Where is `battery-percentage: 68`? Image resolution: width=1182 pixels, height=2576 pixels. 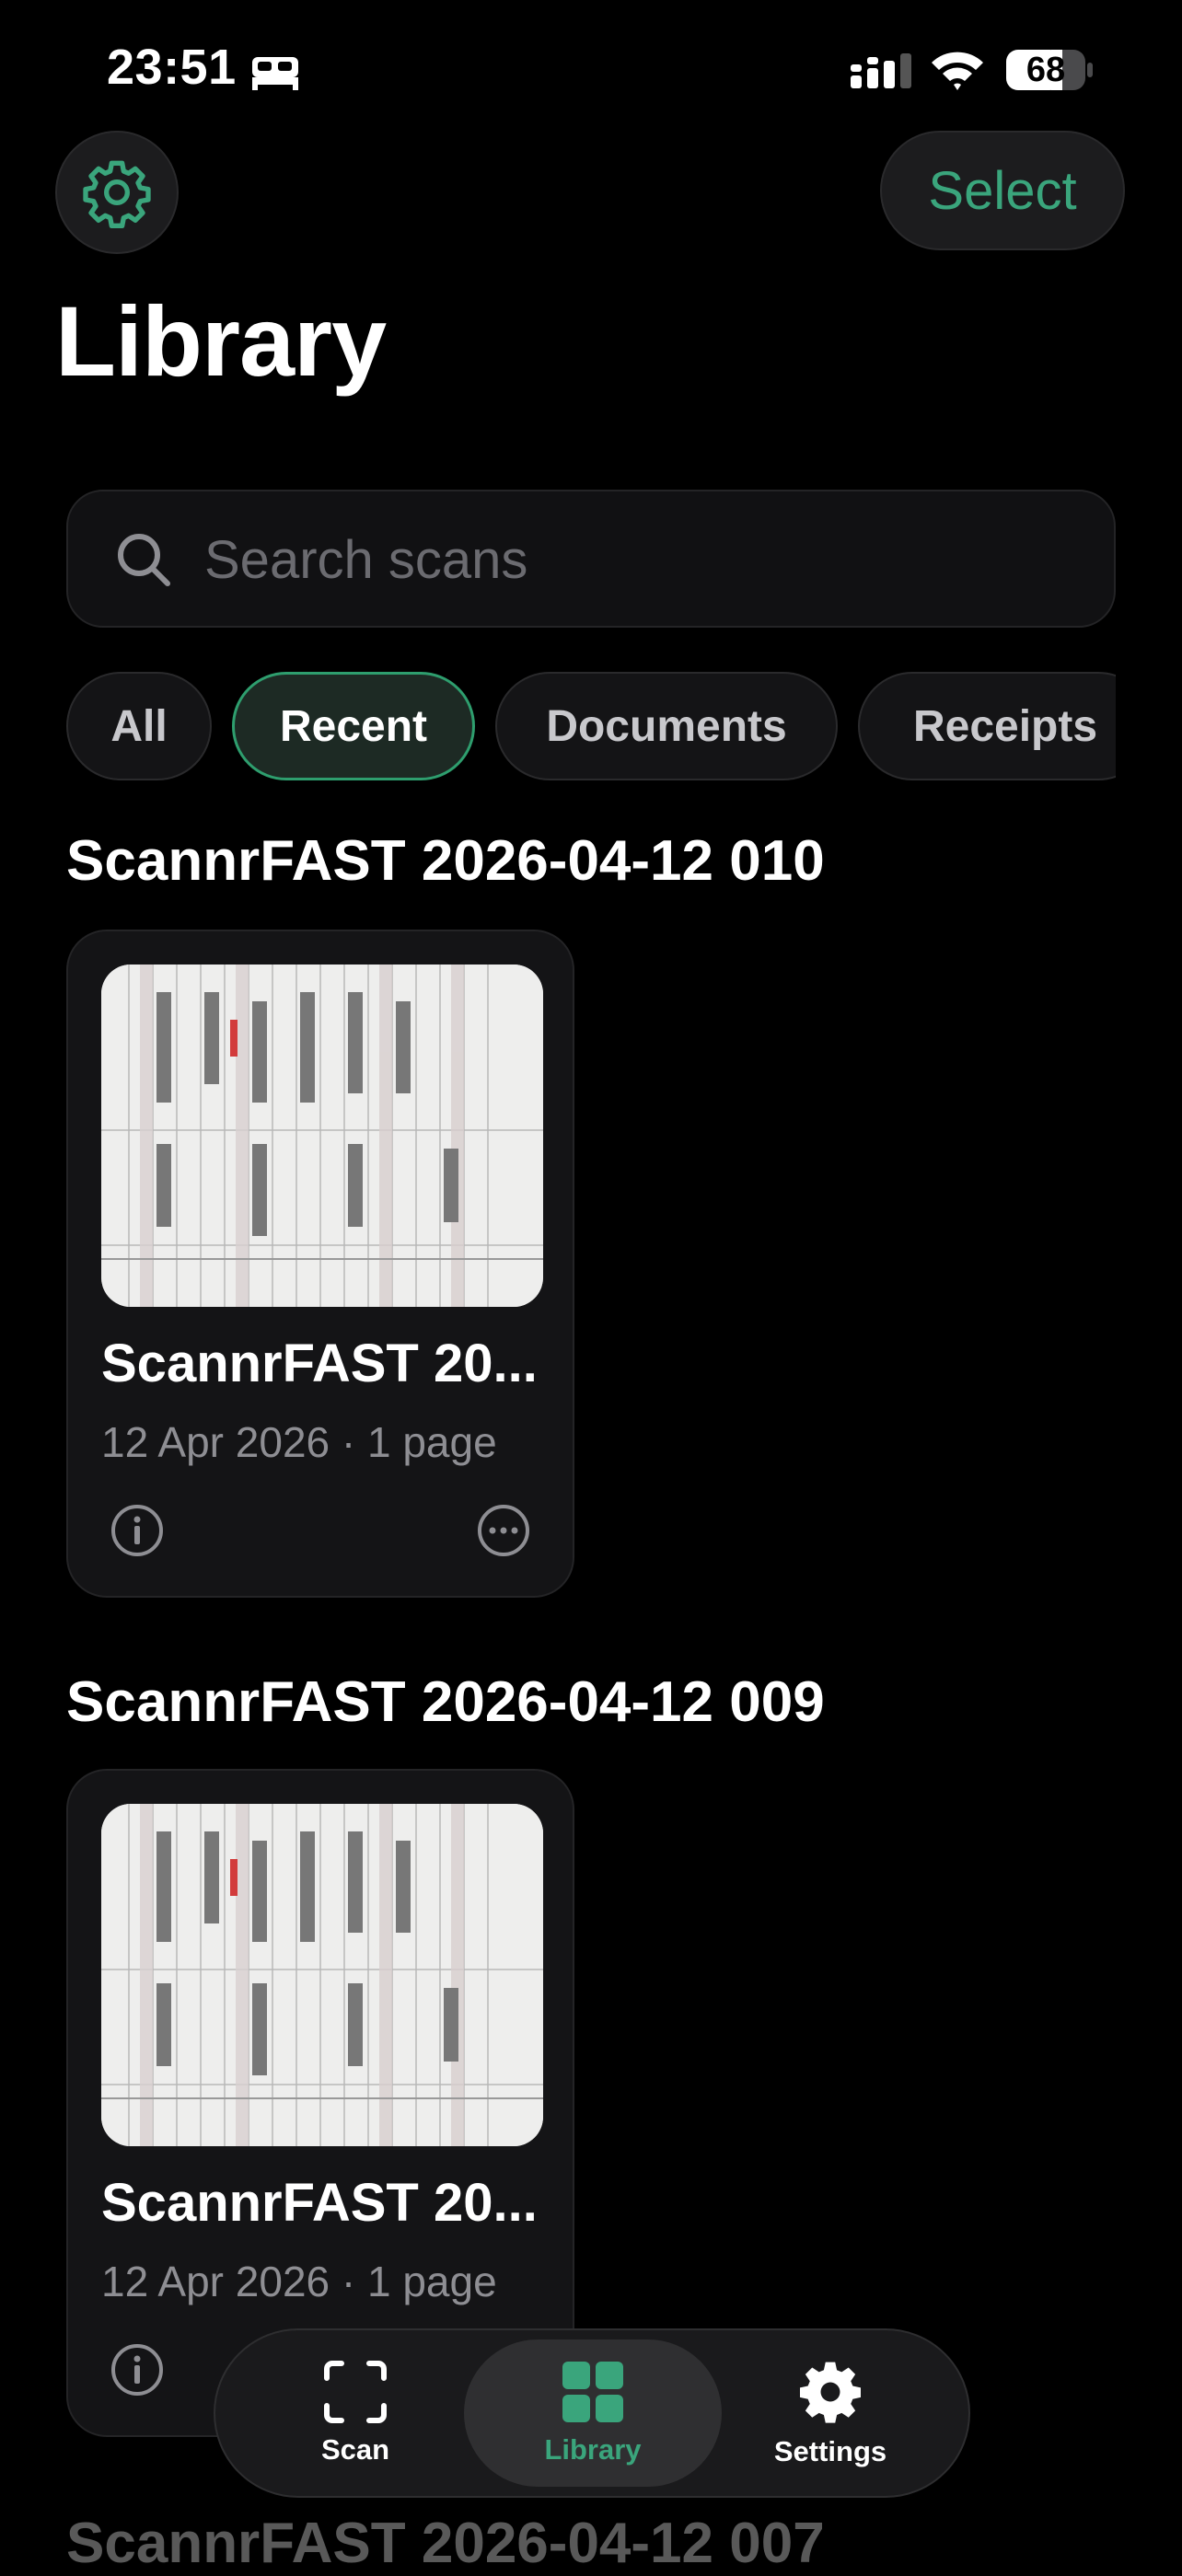
battery-percentage: 68 is located at coordinates (1046, 69).